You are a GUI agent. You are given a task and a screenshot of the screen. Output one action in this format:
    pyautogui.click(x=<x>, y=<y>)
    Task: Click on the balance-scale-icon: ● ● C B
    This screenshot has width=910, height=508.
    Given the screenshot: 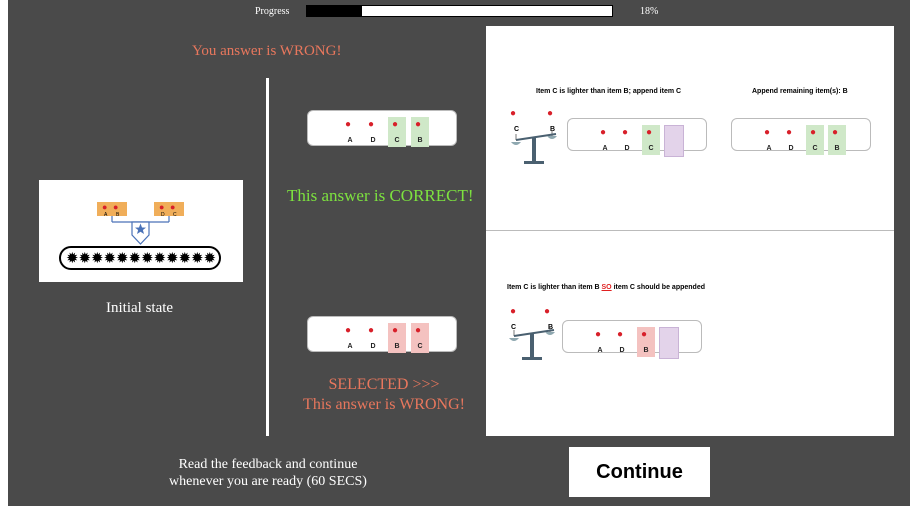 What is the action you would take?
    pyautogui.click(x=536, y=138)
    